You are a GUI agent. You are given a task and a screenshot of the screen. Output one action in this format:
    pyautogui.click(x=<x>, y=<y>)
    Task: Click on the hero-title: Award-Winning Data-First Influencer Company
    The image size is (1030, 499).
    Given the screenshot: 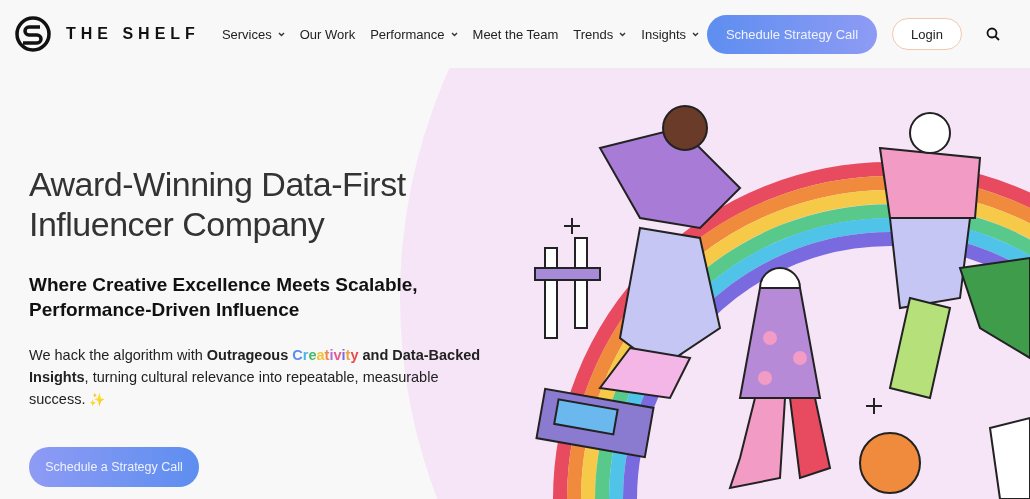 What is the action you would take?
    pyautogui.click(x=218, y=204)
    